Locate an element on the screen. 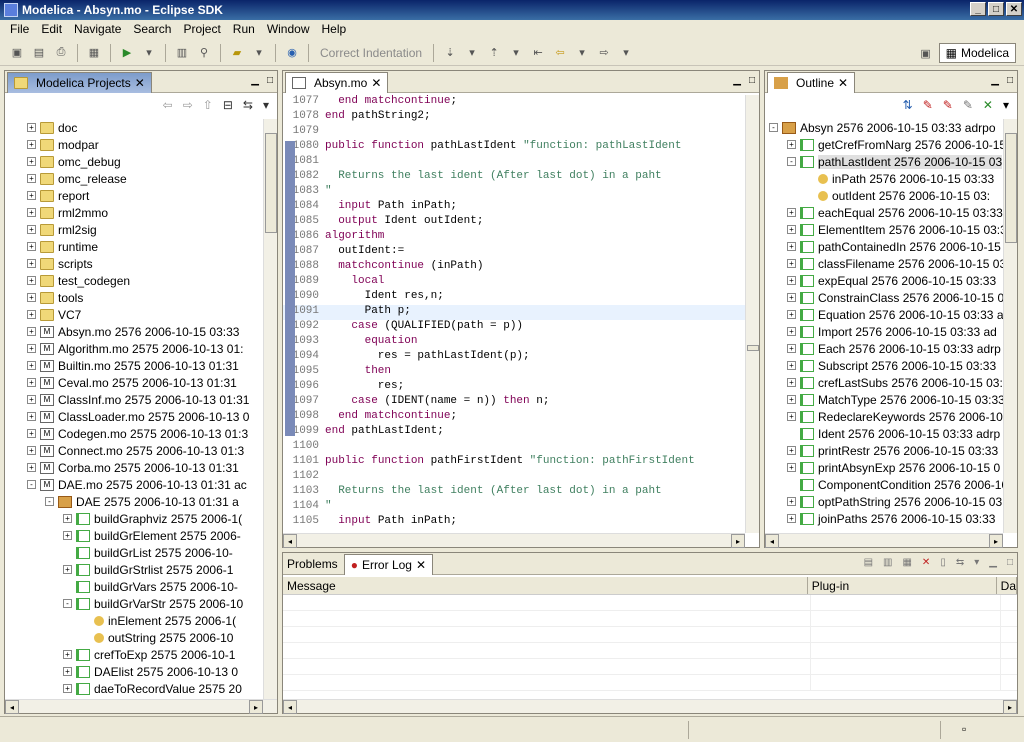 Image resolution: width=1024 pixels, height=742 pixels. tree-item: + M Corba.mo 2575 2006-10-13 01:31 is located at coordinates (134, 467).